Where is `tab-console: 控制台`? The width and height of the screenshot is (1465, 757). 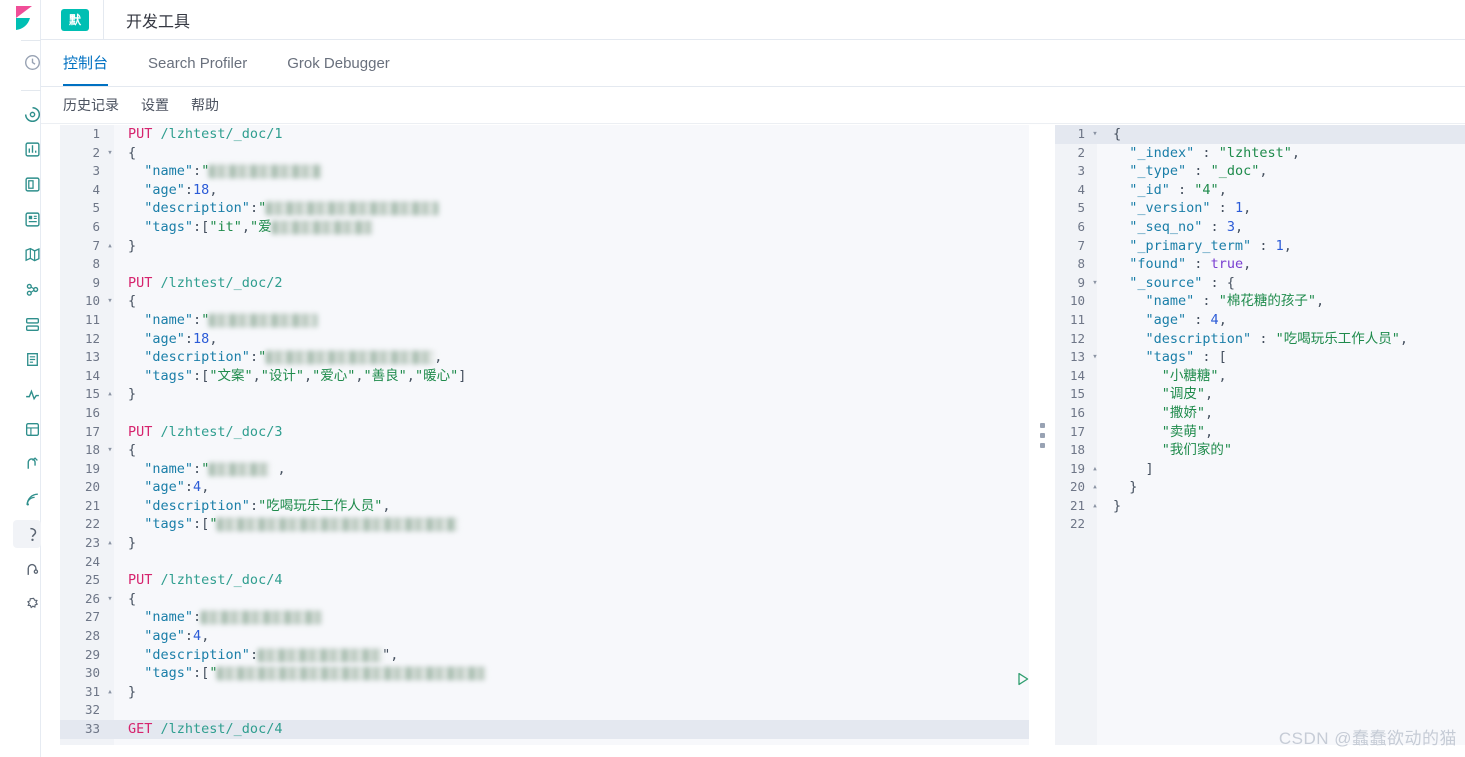 tab-console: 控制台 is located at coordinates (86, 71).